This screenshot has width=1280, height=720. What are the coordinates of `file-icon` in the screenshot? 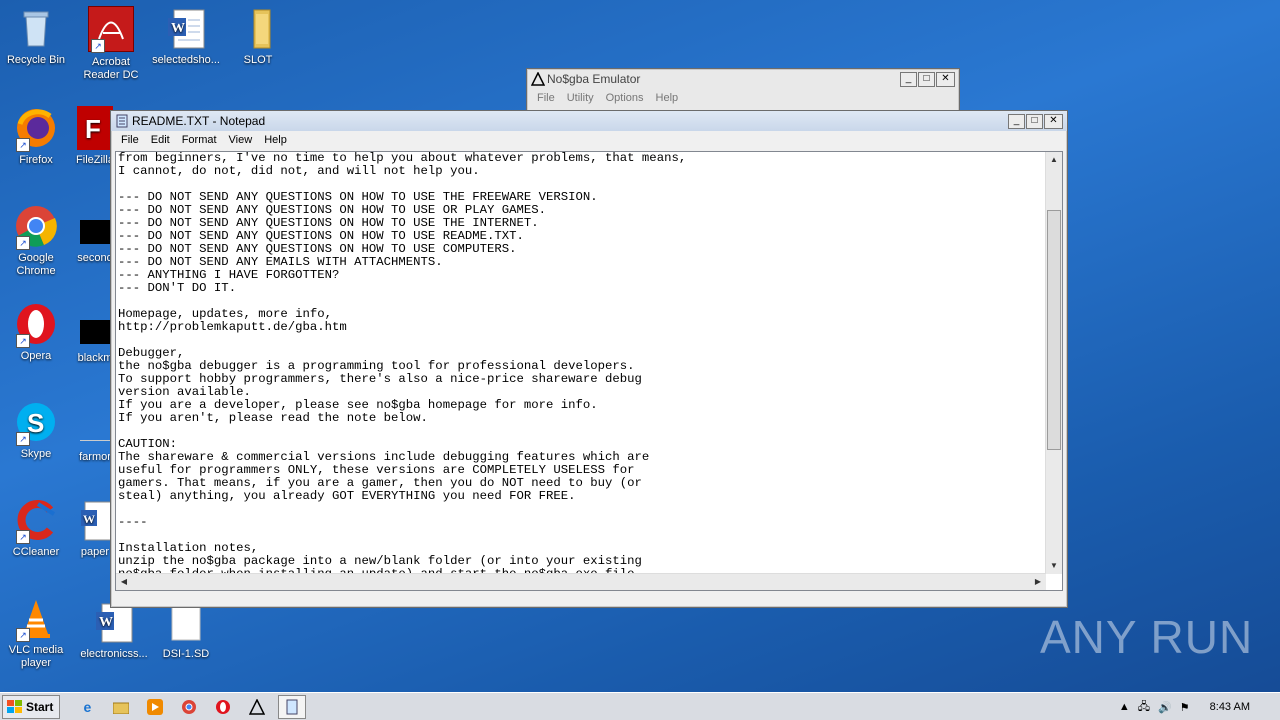 It's located at (95, 443).